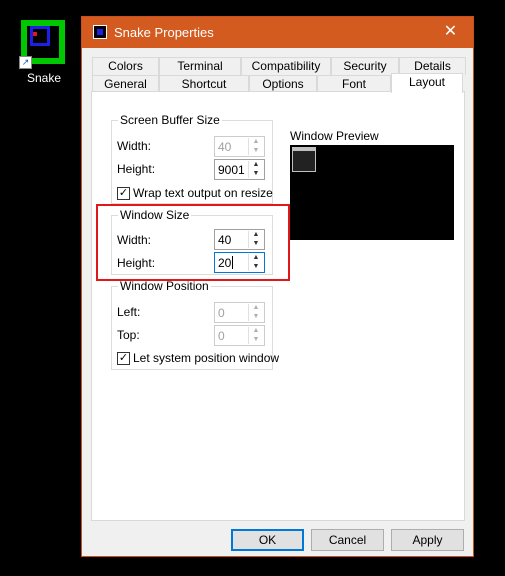 Image resolution: width=505 pixels, height=576 pixels. Describe the element at coordinates (170, 120) in the screenshot. I see `screen-buffer-size-title: Screen Buffer Size` at that location.